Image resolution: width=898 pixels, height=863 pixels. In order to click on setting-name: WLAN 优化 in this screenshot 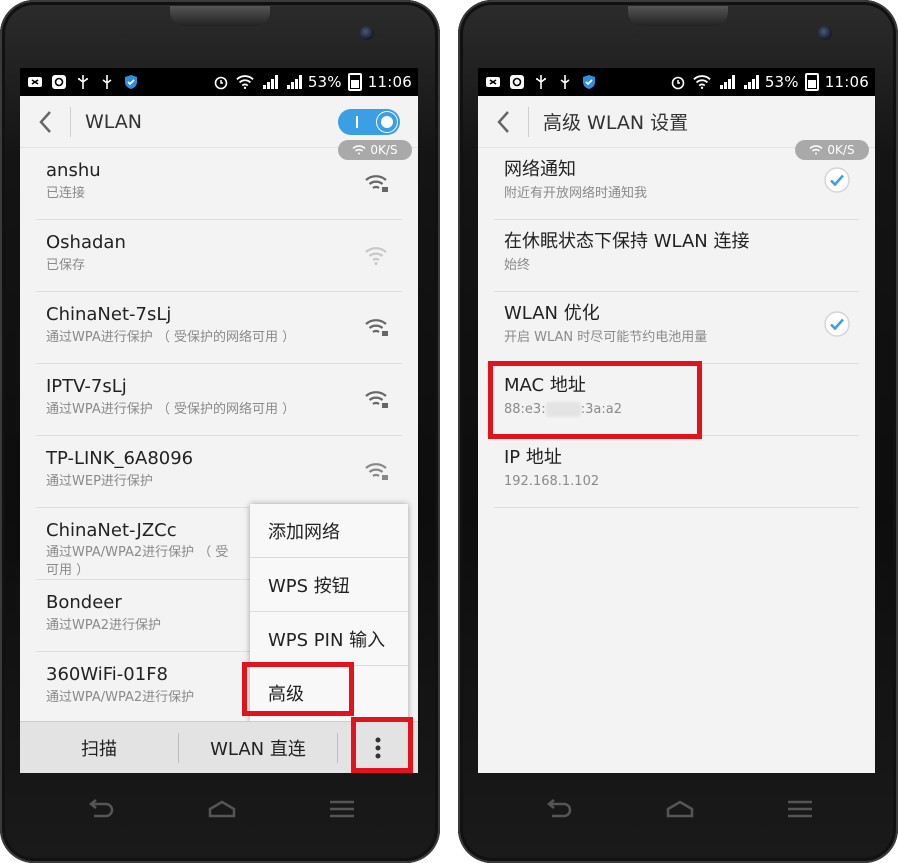, I will do `click(552, 313)`.